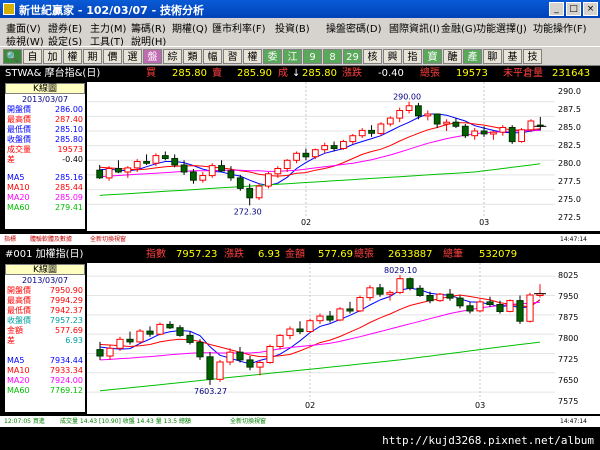 The image size is (600, 450). Describe the element at coordinates (568, 338) in the screenshot. I see `bottom-ytick: 7800` at that location.